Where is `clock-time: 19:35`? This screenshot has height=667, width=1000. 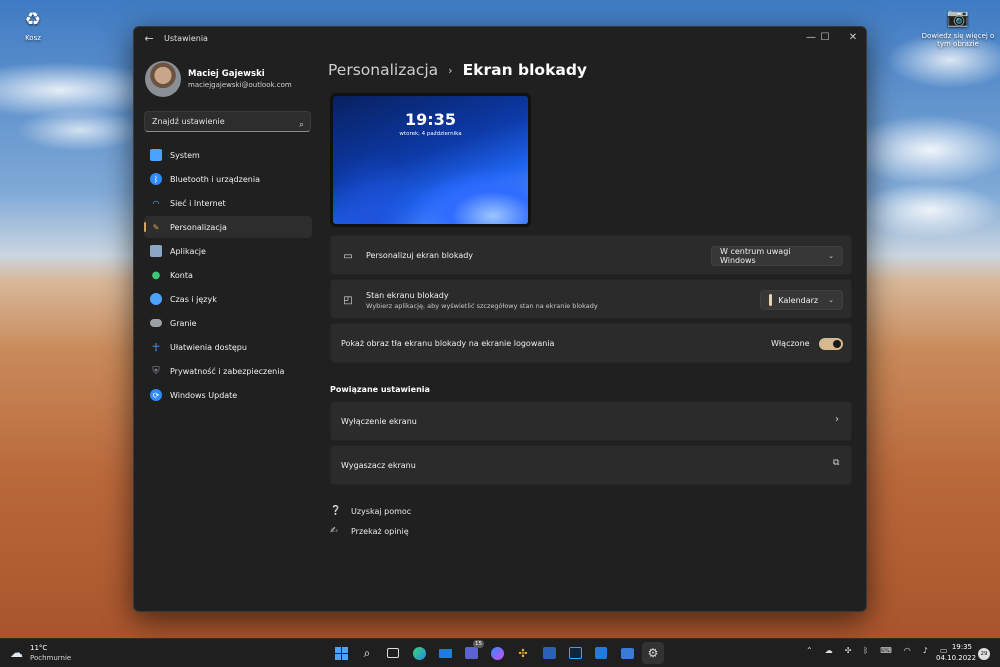
clock-time: 19:35 is located at coordinates (959, 647).